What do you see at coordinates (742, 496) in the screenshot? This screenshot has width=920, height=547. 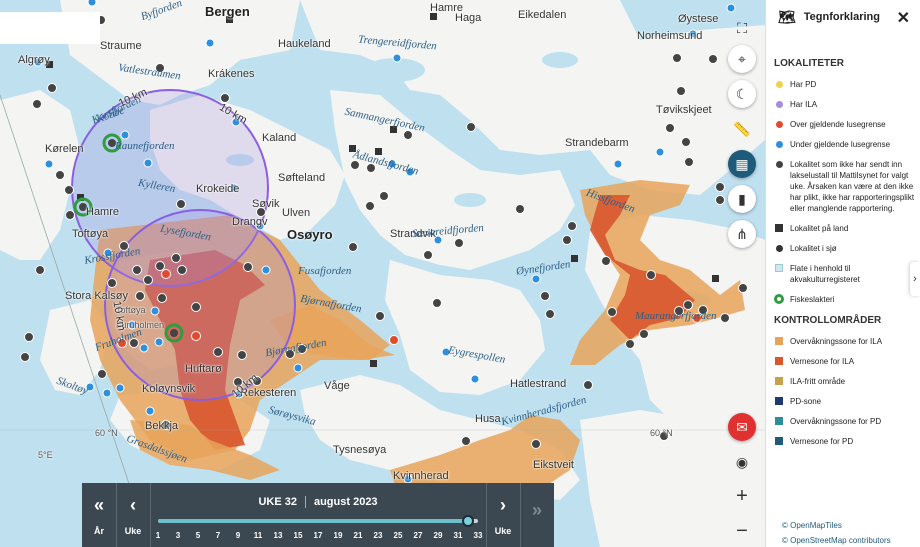 I see `zoom-in-button: +` at bounding box center [742, 496].